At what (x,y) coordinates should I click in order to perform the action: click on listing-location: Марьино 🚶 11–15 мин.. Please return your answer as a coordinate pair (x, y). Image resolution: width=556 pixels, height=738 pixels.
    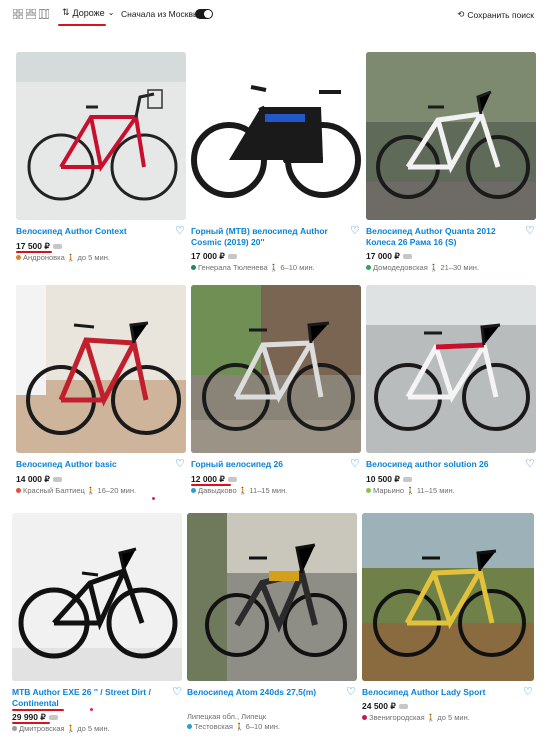
    Looking at the image, I should click on (410, 490).